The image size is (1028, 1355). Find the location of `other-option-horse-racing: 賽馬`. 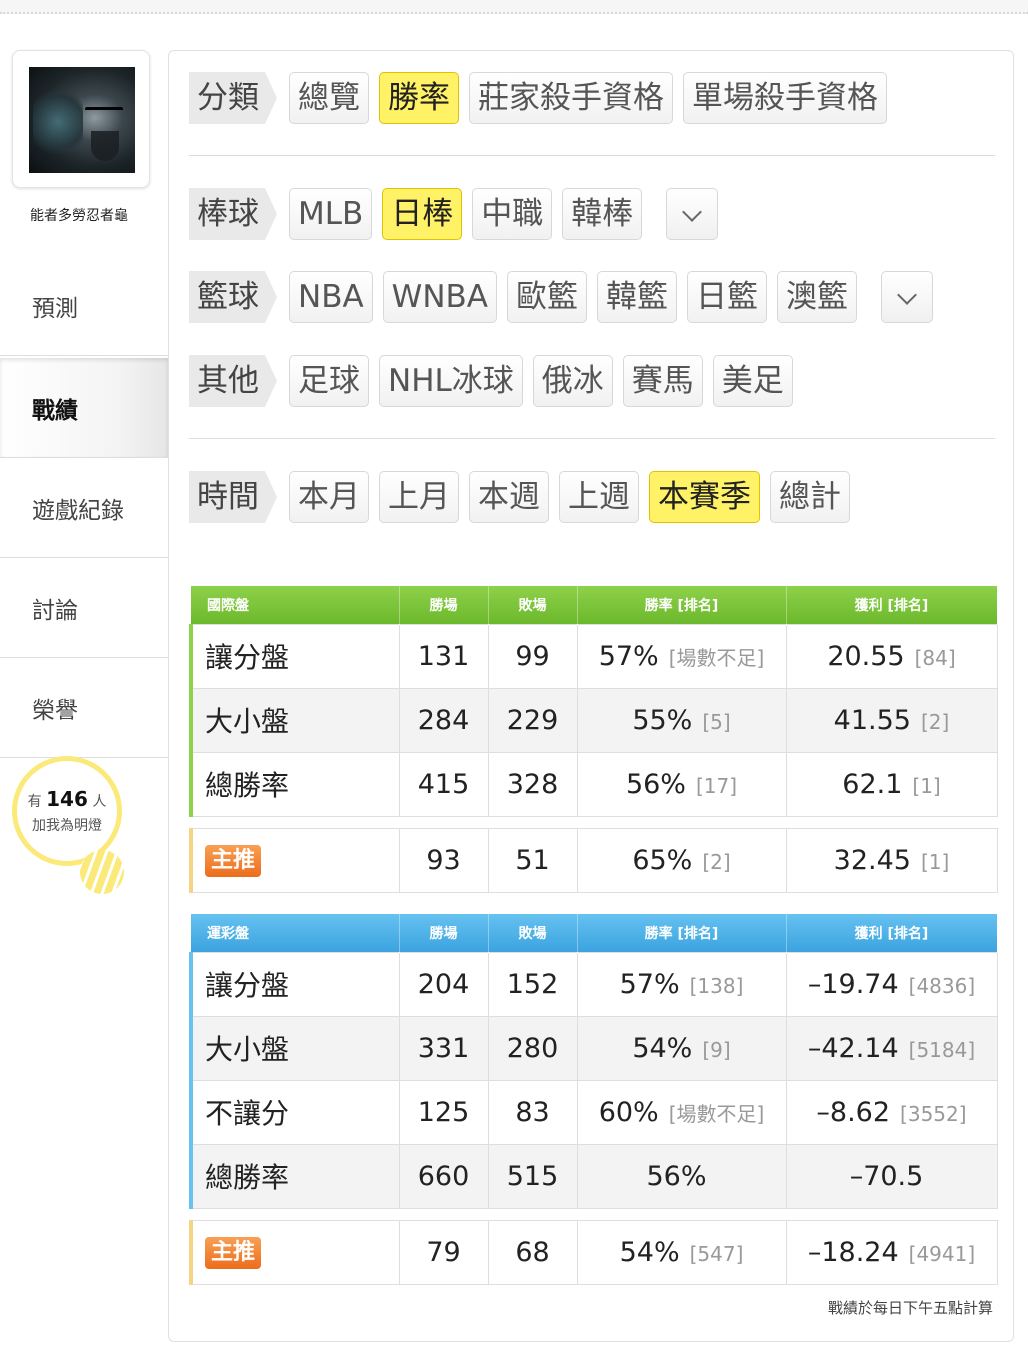

other-option-horse-racing: 賽馬 is located at coordinates (662, 381).